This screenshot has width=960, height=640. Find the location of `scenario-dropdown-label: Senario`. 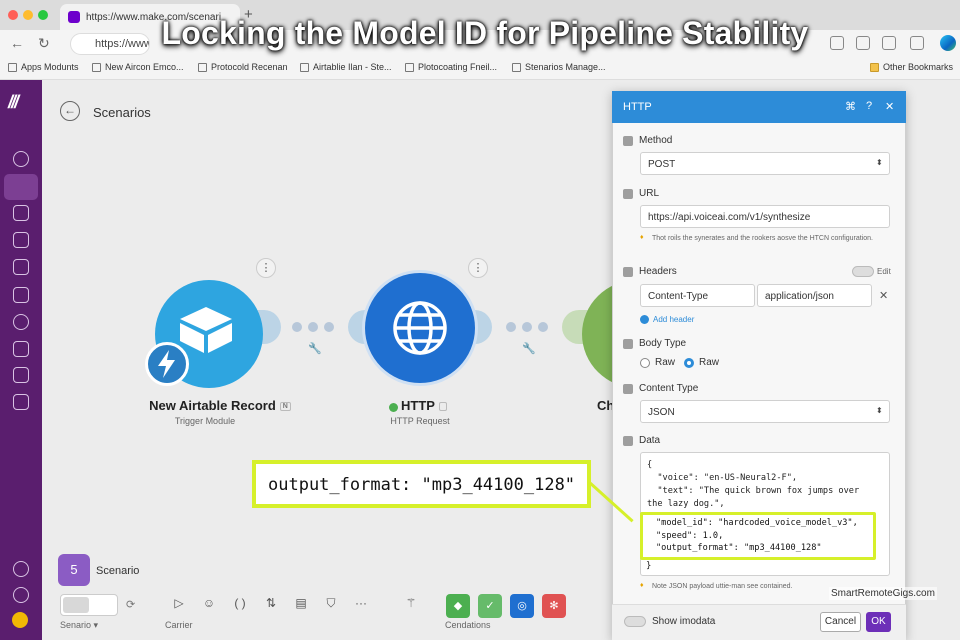

scenario-dropdown-label: Senario is located at coordinates (76, 625).